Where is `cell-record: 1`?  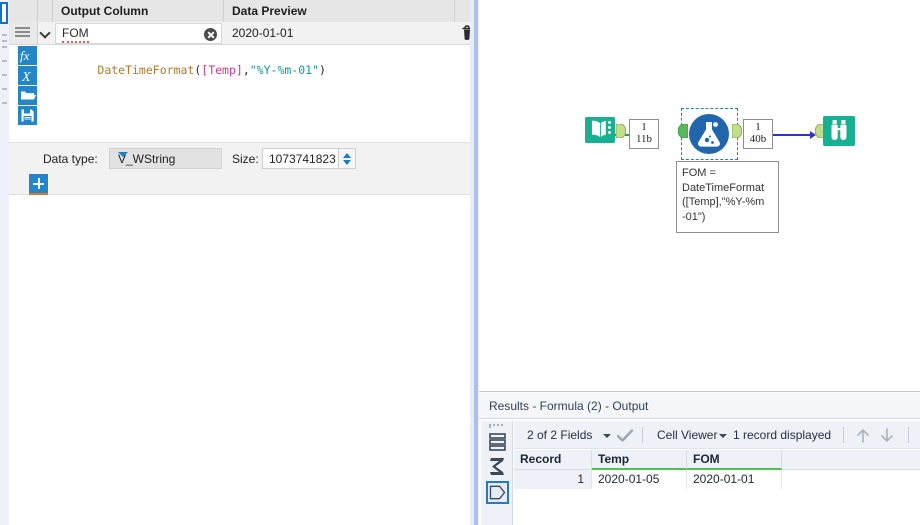 cell-record: 1 is located at coordinates (553, 479).